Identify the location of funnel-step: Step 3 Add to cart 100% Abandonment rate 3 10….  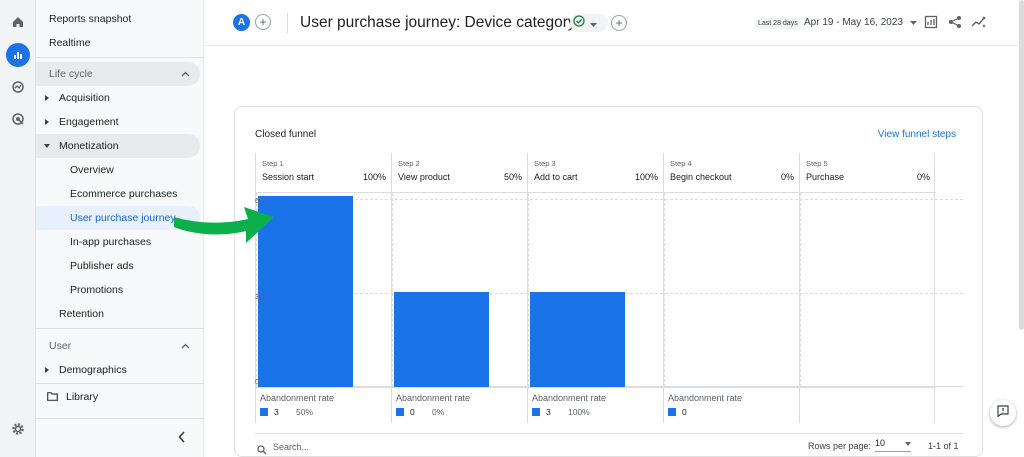
(595, 288).